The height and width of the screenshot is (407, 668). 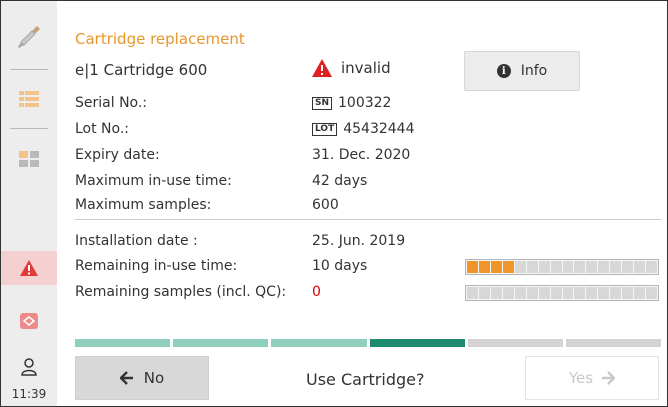 I want to click on remain-time-bar, so click(x=562, y=267).